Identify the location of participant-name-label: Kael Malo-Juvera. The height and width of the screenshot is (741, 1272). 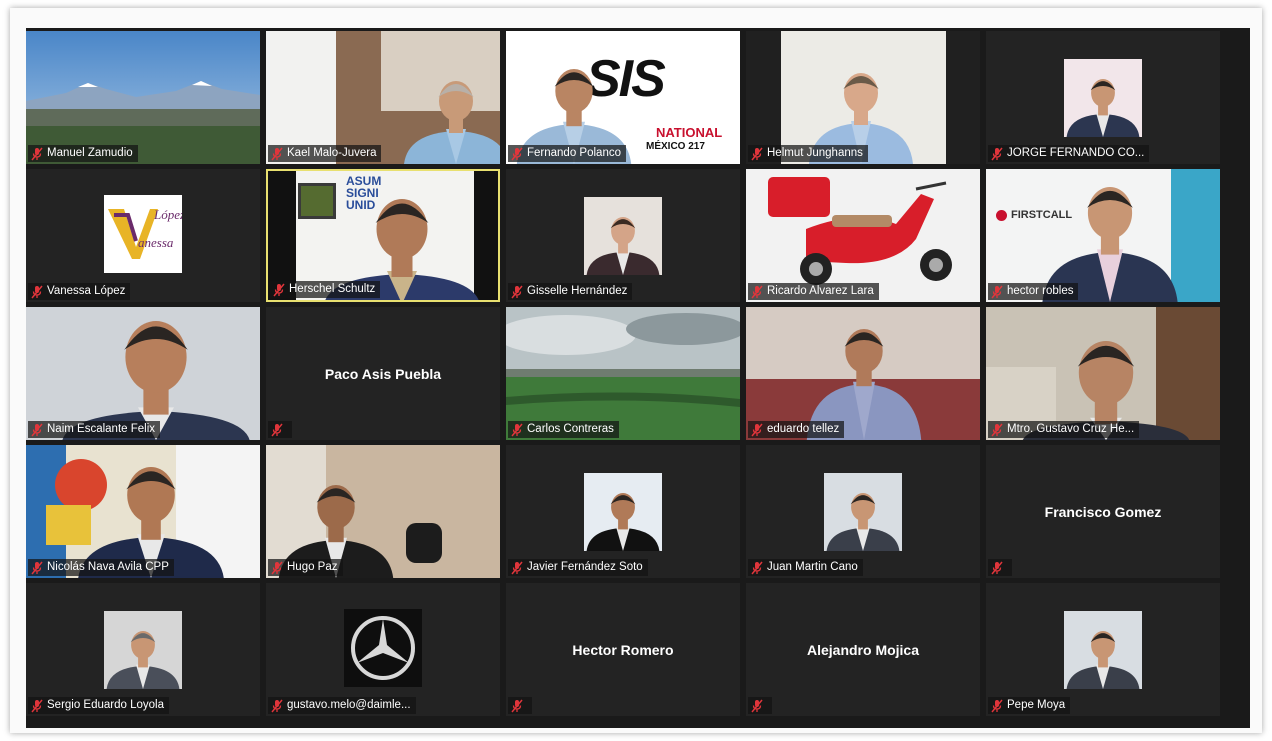
(325, 153).